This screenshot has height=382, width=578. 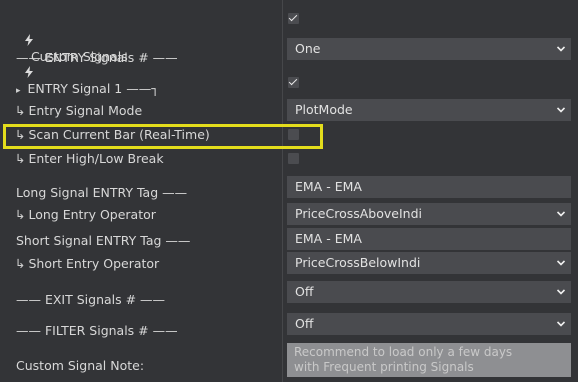 I want to click on short-signal-entry-tag-input: EMA - EMA, so click(x=429, y=239).